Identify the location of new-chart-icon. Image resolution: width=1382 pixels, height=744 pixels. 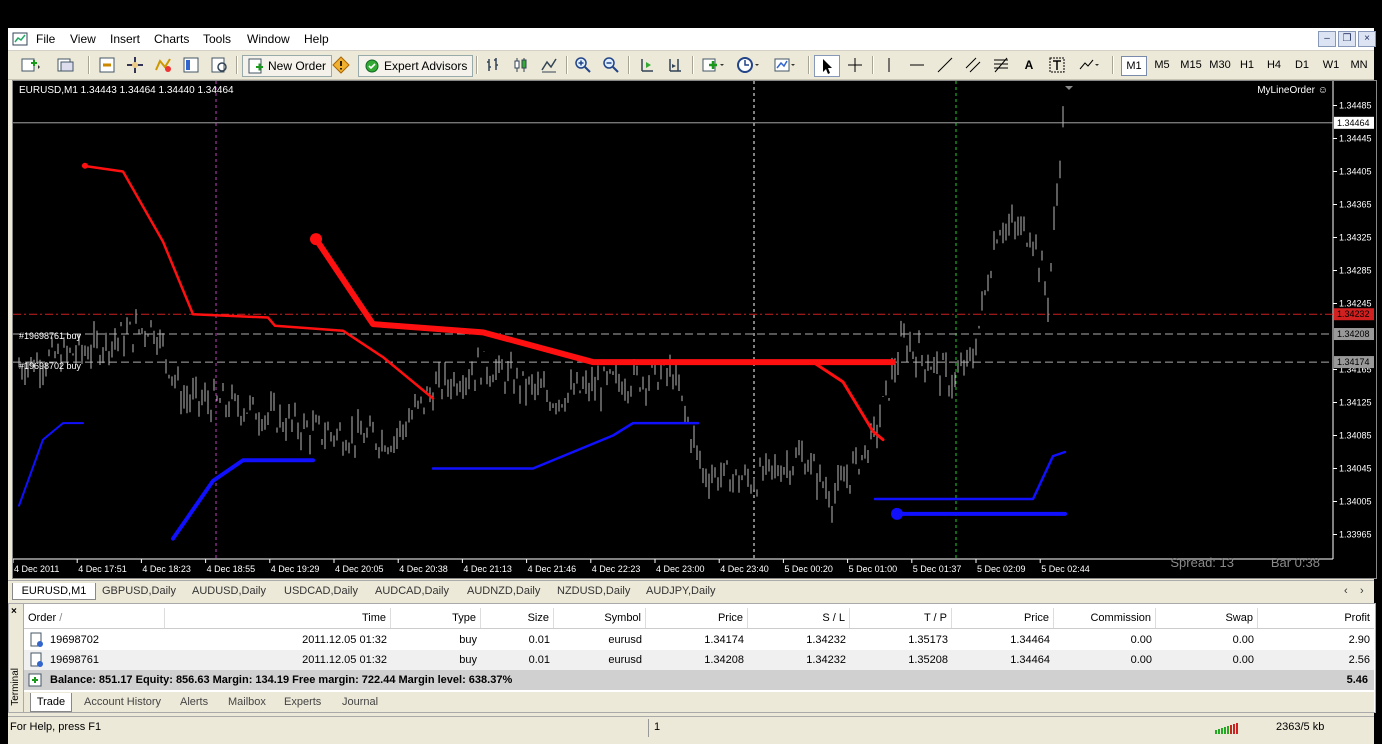
(31, 65).